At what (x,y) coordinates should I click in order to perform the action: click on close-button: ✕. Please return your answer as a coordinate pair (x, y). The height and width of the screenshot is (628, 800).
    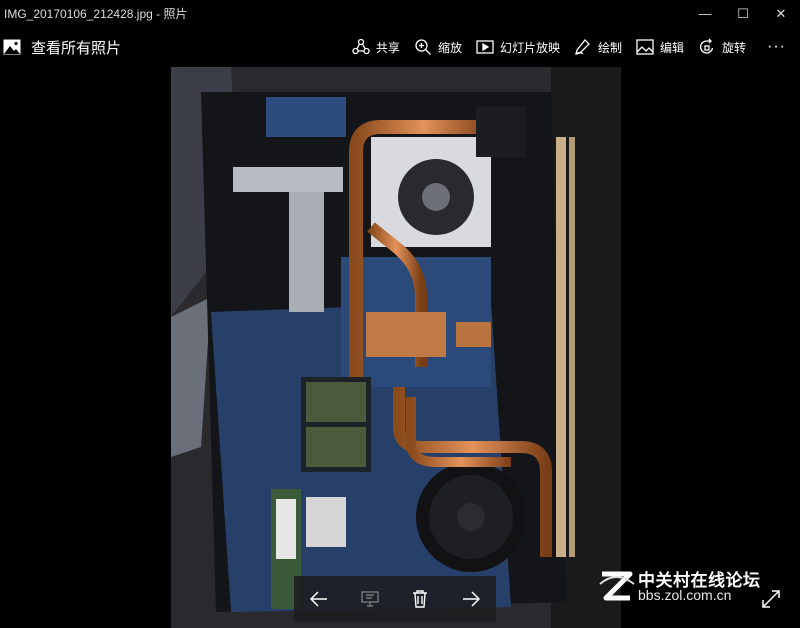
    Looking at the image, I should click on (781, 13).